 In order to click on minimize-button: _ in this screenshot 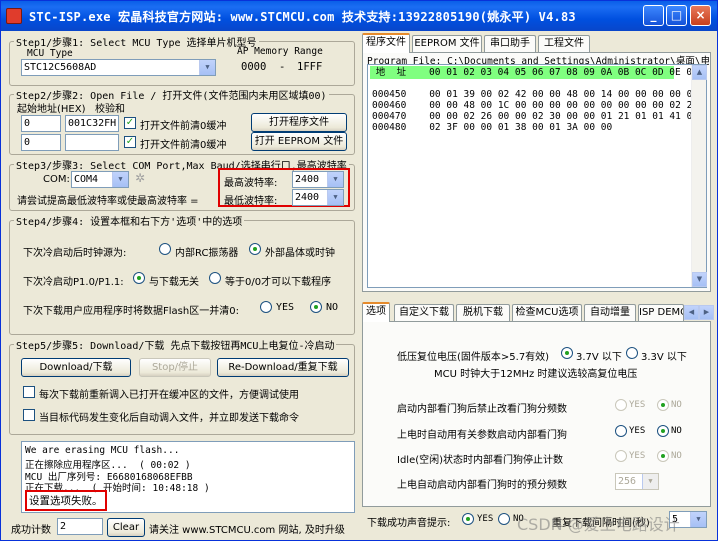, I will do `click(653, 15)`.